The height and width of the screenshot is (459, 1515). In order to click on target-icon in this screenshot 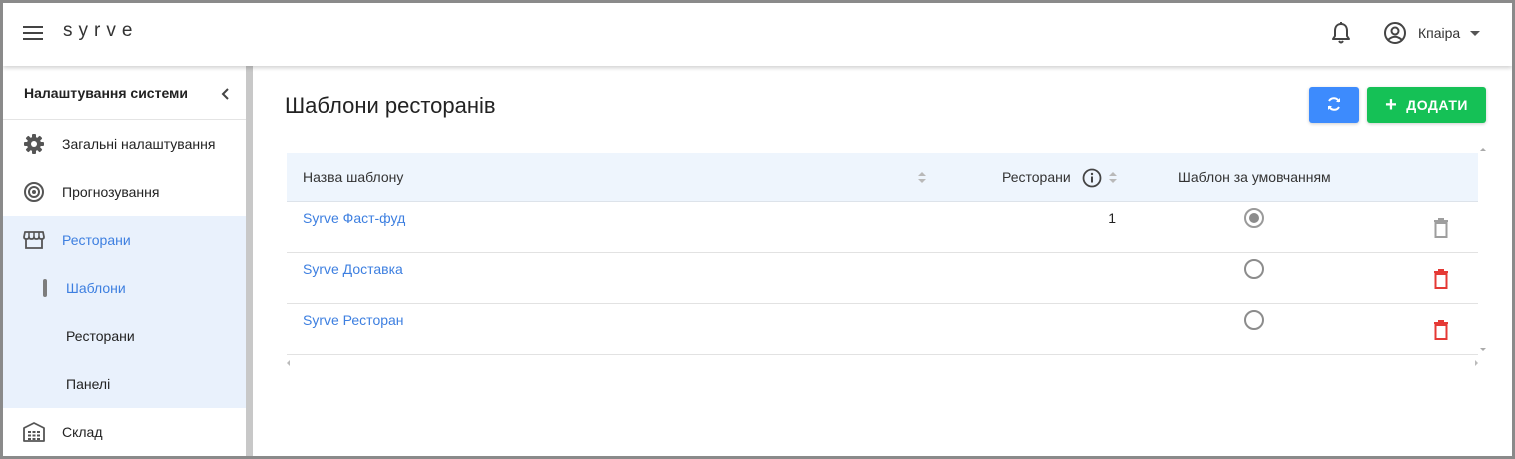, I will do `click(34, 192)`.